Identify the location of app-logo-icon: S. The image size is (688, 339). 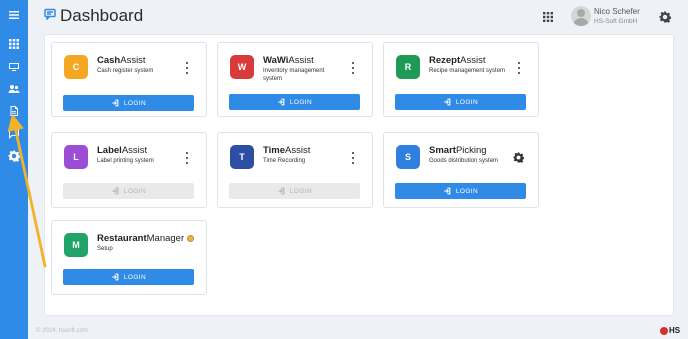
(408, 157).